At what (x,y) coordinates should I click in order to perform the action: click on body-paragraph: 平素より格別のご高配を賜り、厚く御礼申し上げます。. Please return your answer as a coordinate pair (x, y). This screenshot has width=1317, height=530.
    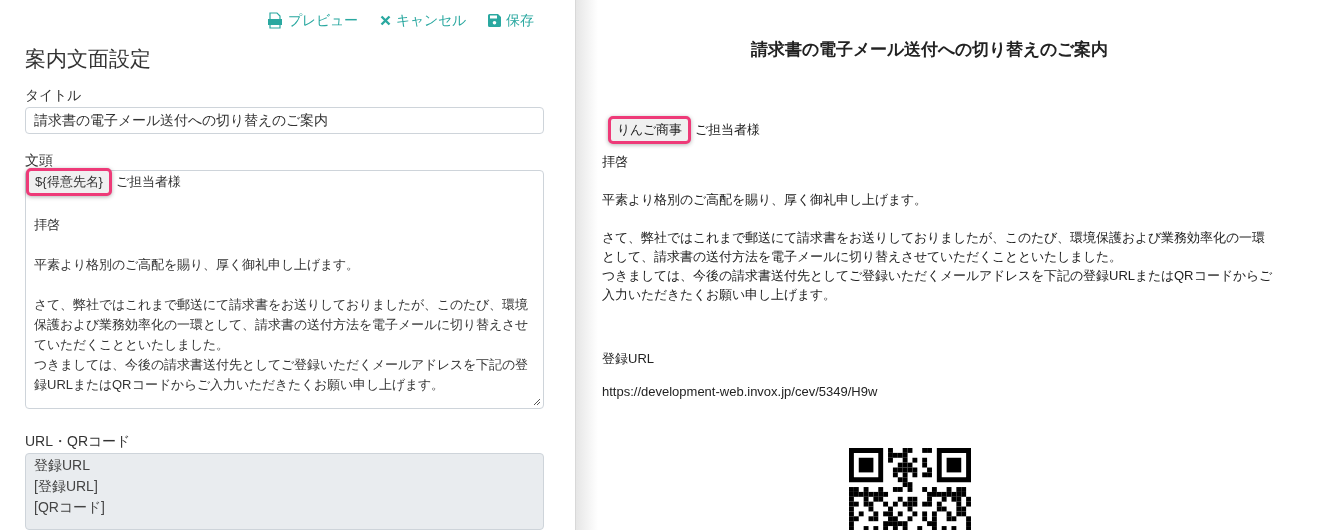
    Looking at the image, I should click on (197, 265).